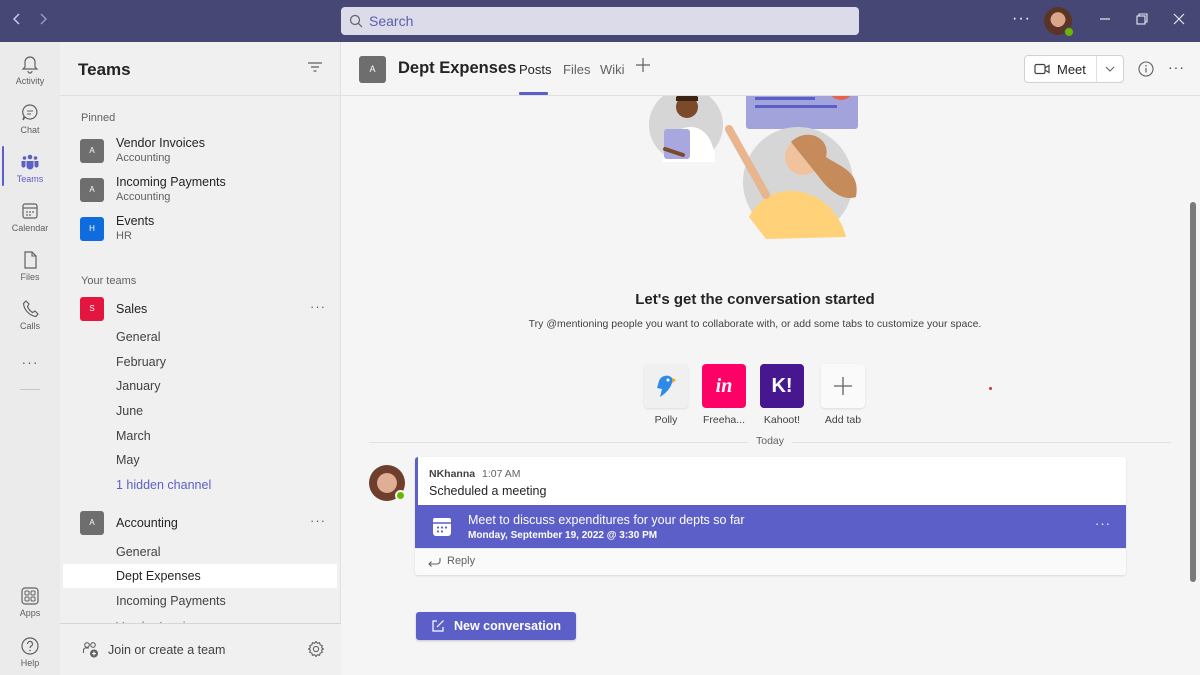  I want to click on join-or-create-team-button: Join or create a team, so click(153, 650).